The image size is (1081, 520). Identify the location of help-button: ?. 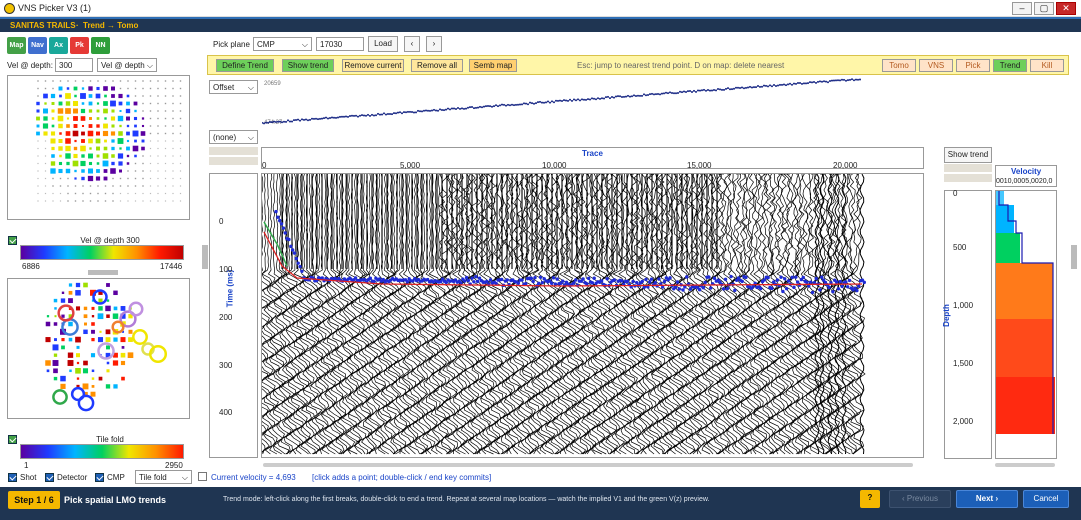
(870, 499).